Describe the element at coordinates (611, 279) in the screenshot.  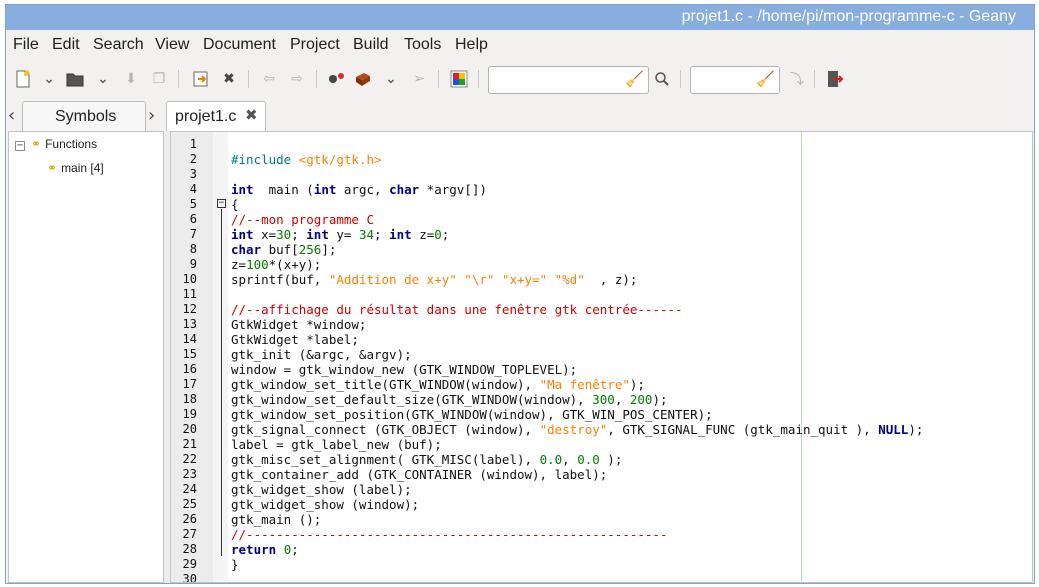
I see `code-token: , z);` at that location.